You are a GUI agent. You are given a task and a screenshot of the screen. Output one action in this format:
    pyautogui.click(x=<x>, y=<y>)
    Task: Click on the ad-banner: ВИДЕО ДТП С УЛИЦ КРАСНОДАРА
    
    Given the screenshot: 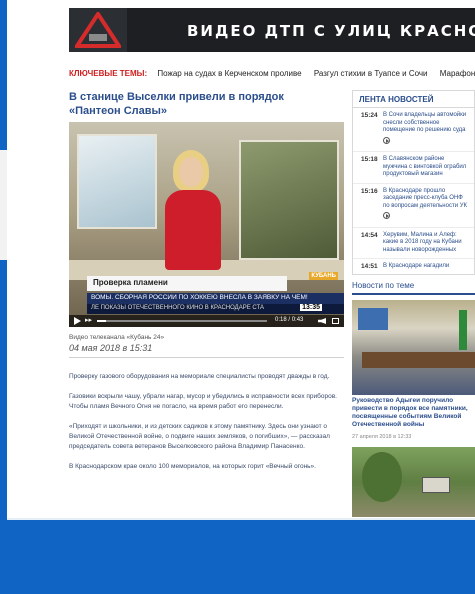 What is the action you would take?
    pyautogui.click(x=272, y=30)
    